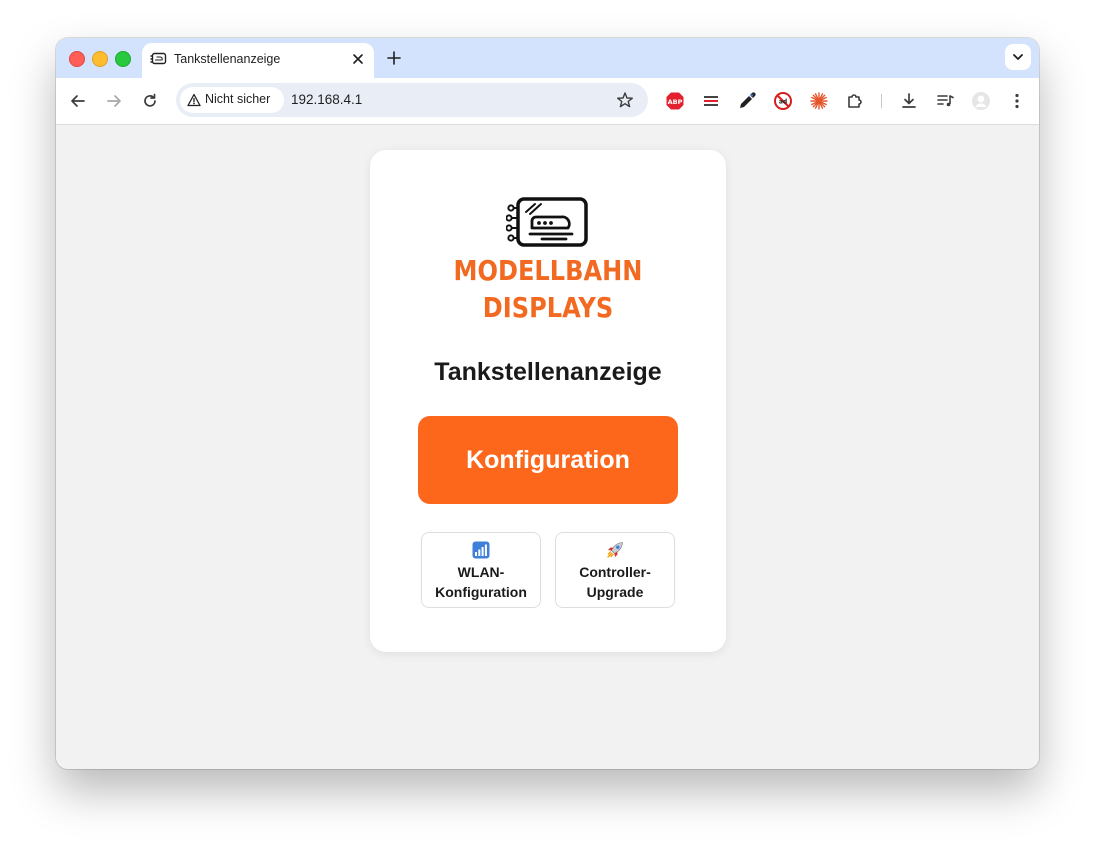 The height and width of the screenshot is (843, 1095). What do you see at coordinates (1017, 101) in the screenshot?
I see `kebab-menu-icon` at bounding box center [1017, 101].